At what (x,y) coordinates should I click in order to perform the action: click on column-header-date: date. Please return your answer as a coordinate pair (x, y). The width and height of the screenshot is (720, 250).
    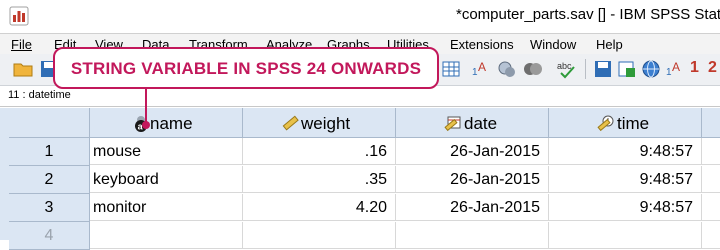
    Looking at the image, I should click on (472, 123).